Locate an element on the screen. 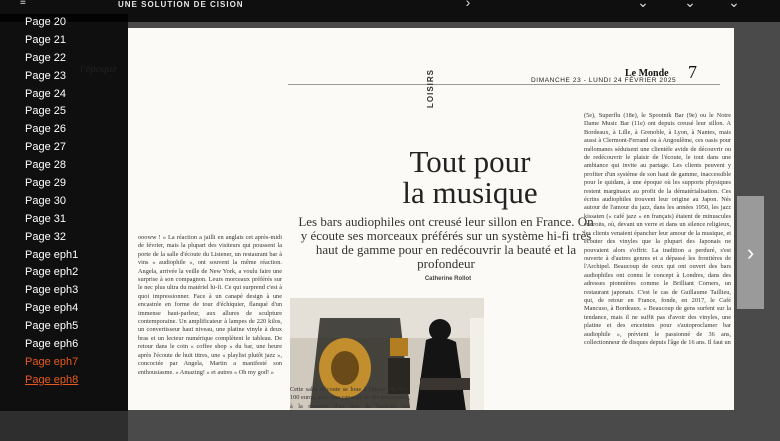 This screenshot has height=441, width=780. article-byline: Catherine Rollot is located at coordinates (448, 279).